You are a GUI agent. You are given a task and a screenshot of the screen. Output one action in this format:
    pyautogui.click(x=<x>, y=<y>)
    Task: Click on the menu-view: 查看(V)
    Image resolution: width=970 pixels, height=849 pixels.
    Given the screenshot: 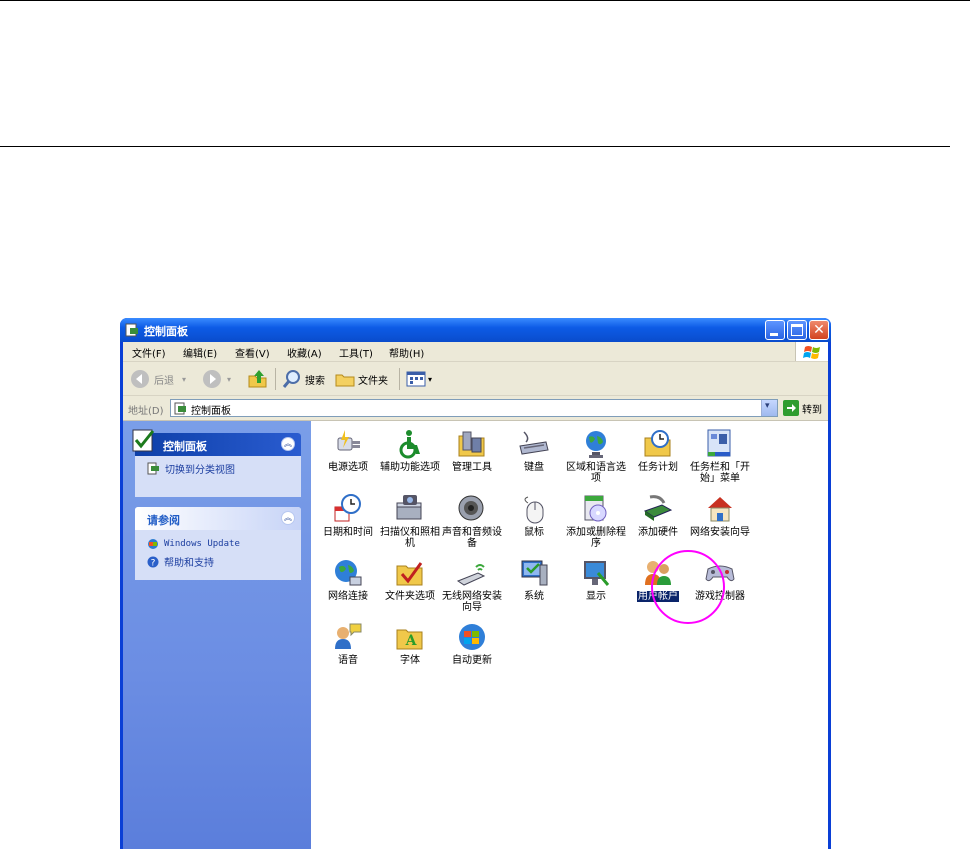 What is the action you would take?
    pyautogui.click(x=252, y=352)
    